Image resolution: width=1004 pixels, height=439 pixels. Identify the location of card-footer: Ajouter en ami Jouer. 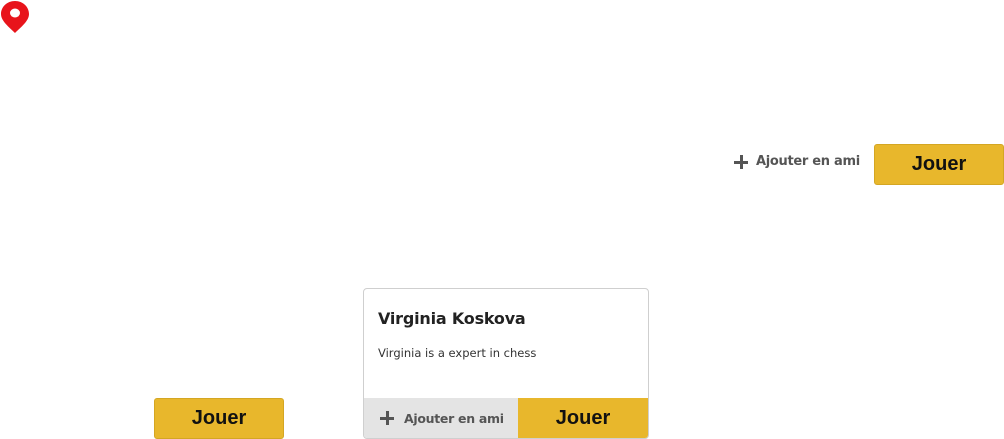
(506, 418).